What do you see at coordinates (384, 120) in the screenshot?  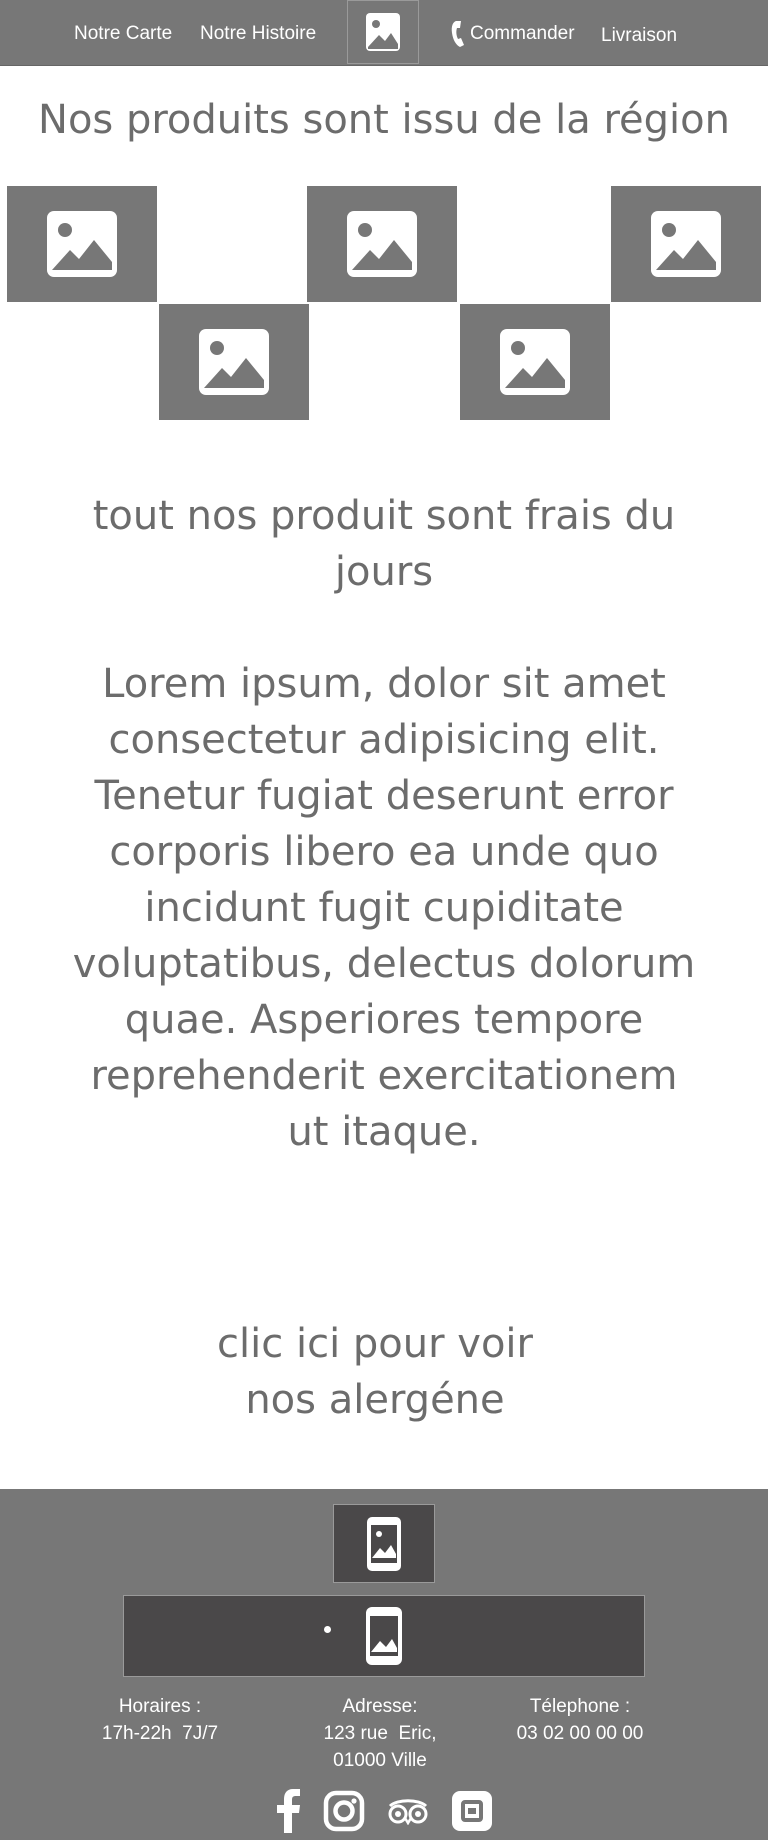 I see `page-headline: Nos produits sont issu de la région` at bounding box center [384, 120].